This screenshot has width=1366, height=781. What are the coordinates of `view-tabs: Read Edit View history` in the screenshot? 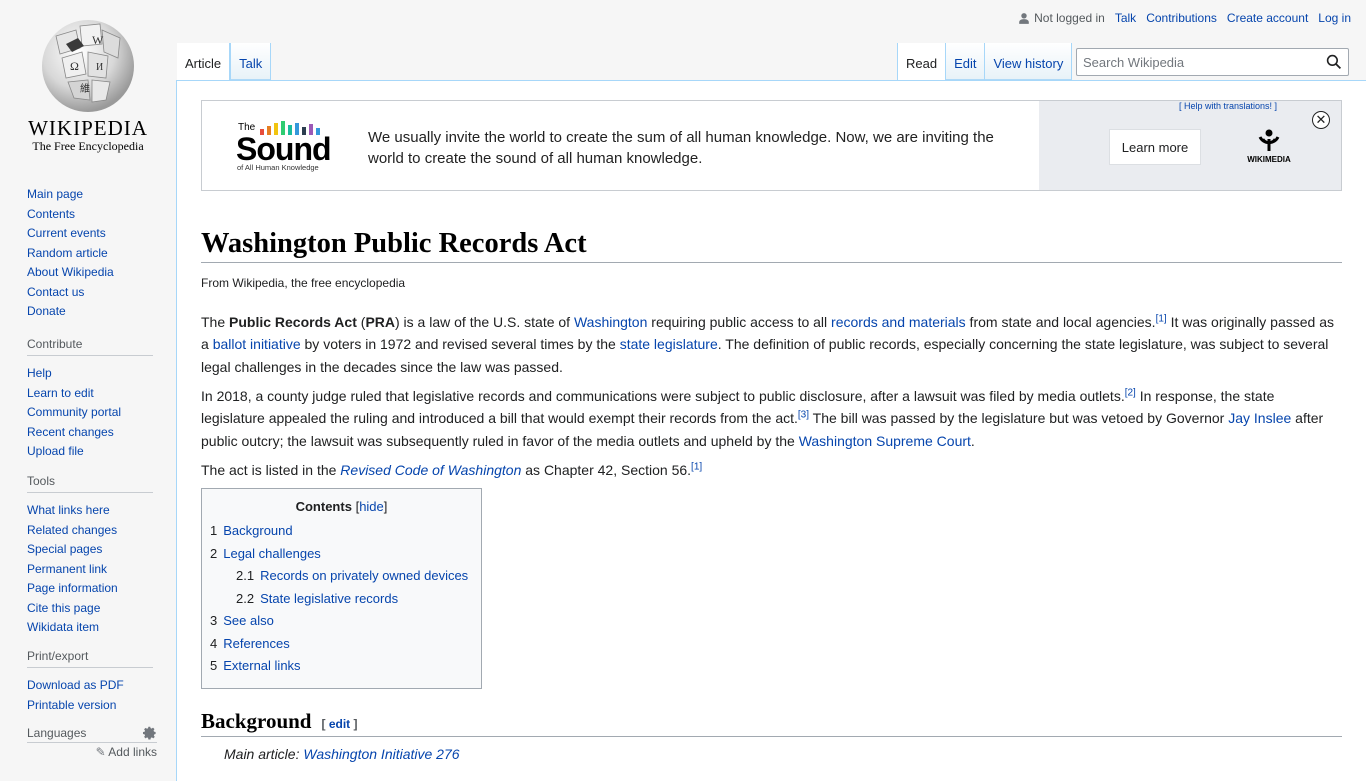 It's located at (985, 61).